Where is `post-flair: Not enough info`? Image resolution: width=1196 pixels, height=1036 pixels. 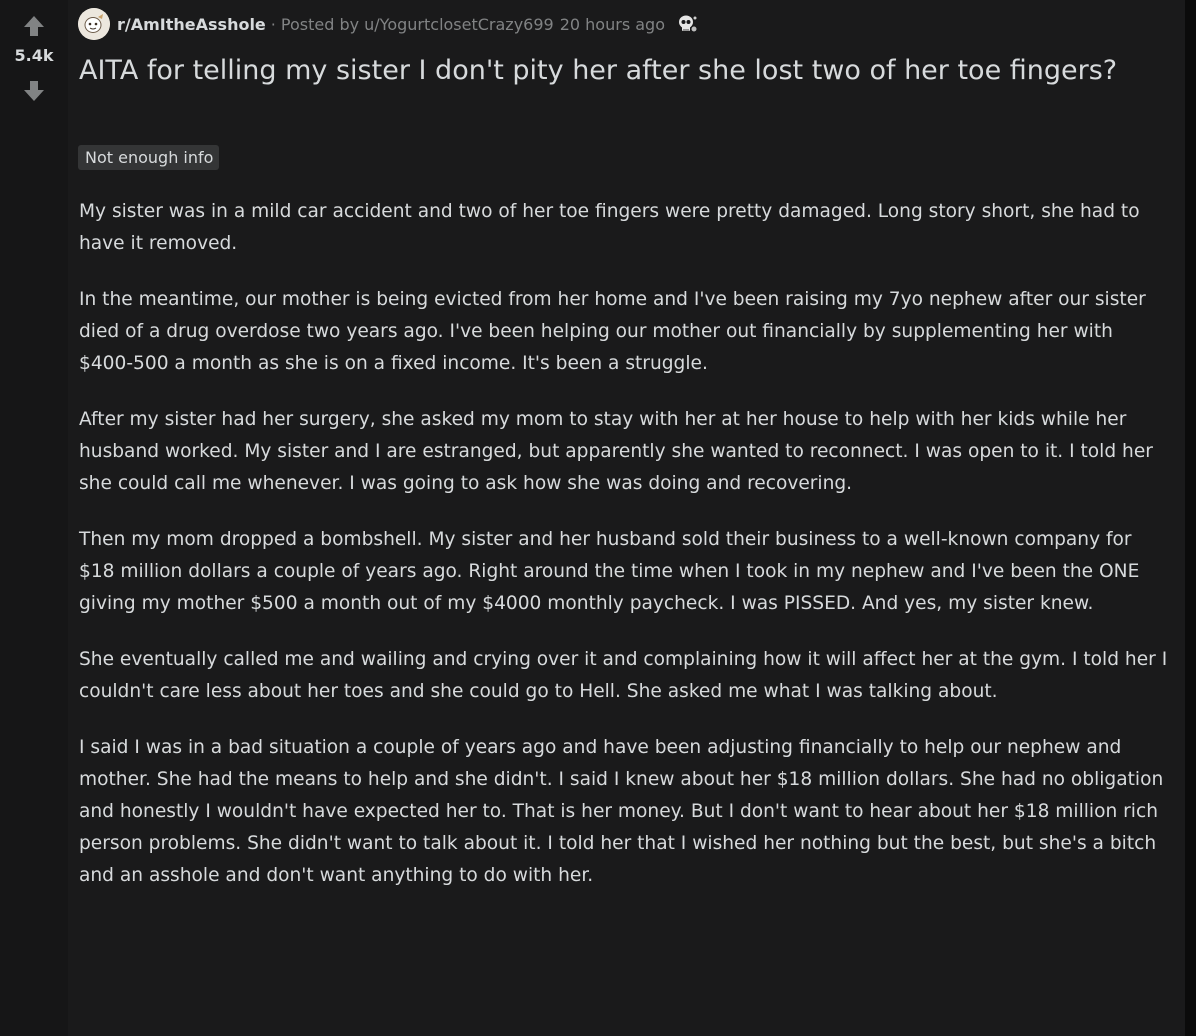 post-flair: Not enough info is located at coordinates (149, 157).